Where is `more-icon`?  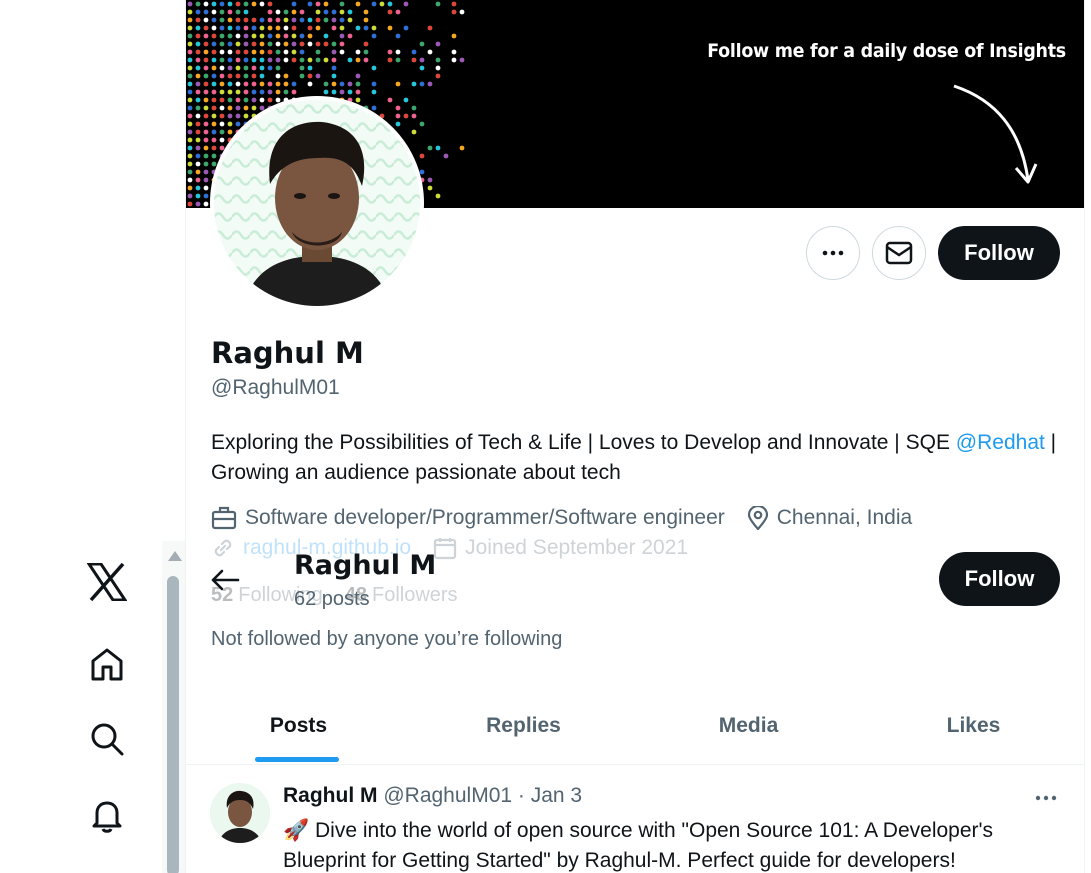
more-icon is located at coordinates (833, 253).